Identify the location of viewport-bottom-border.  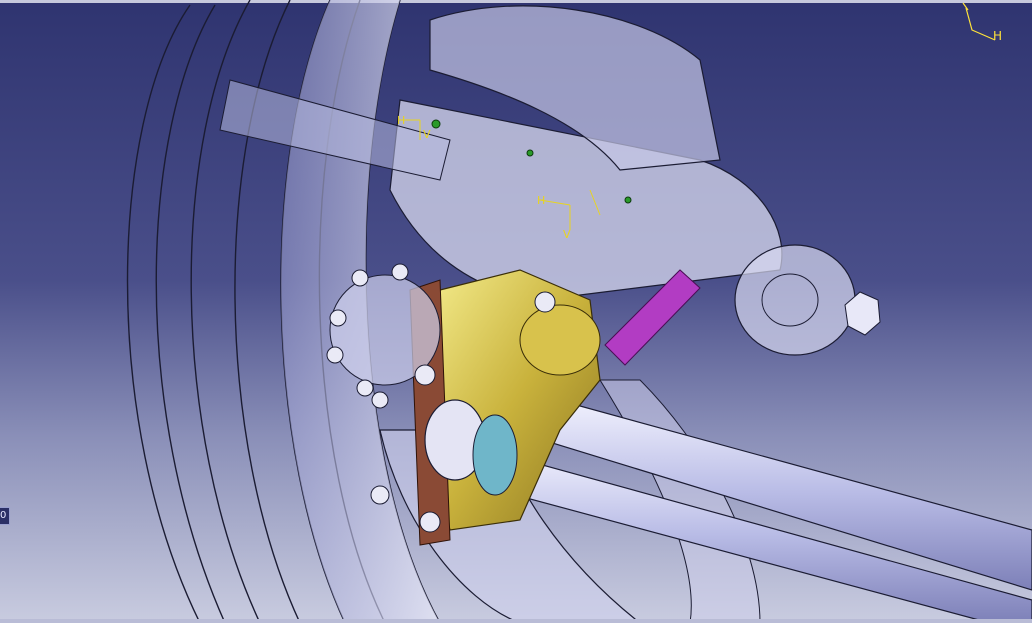
(516, 621).